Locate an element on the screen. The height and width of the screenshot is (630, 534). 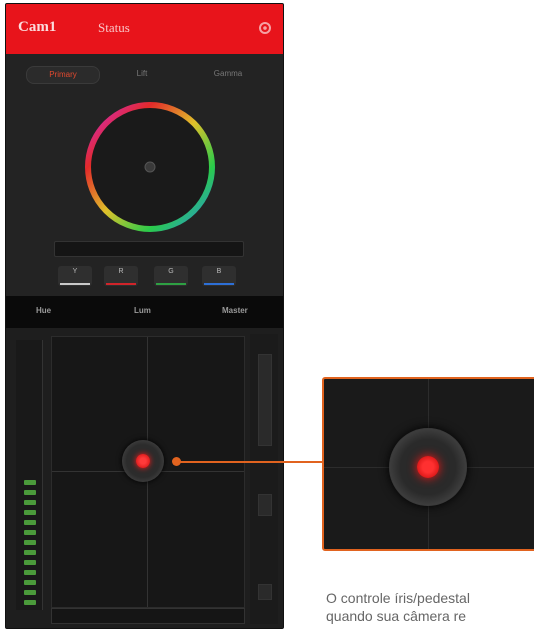
tally-dot-icon is located at coordinates (143, 461).